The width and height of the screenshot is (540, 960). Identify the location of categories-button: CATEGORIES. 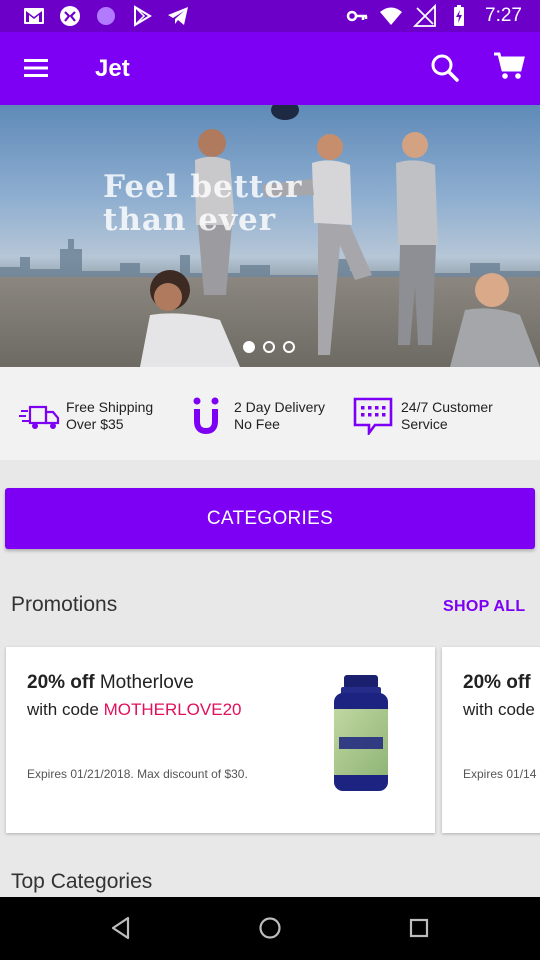
(270, 518).